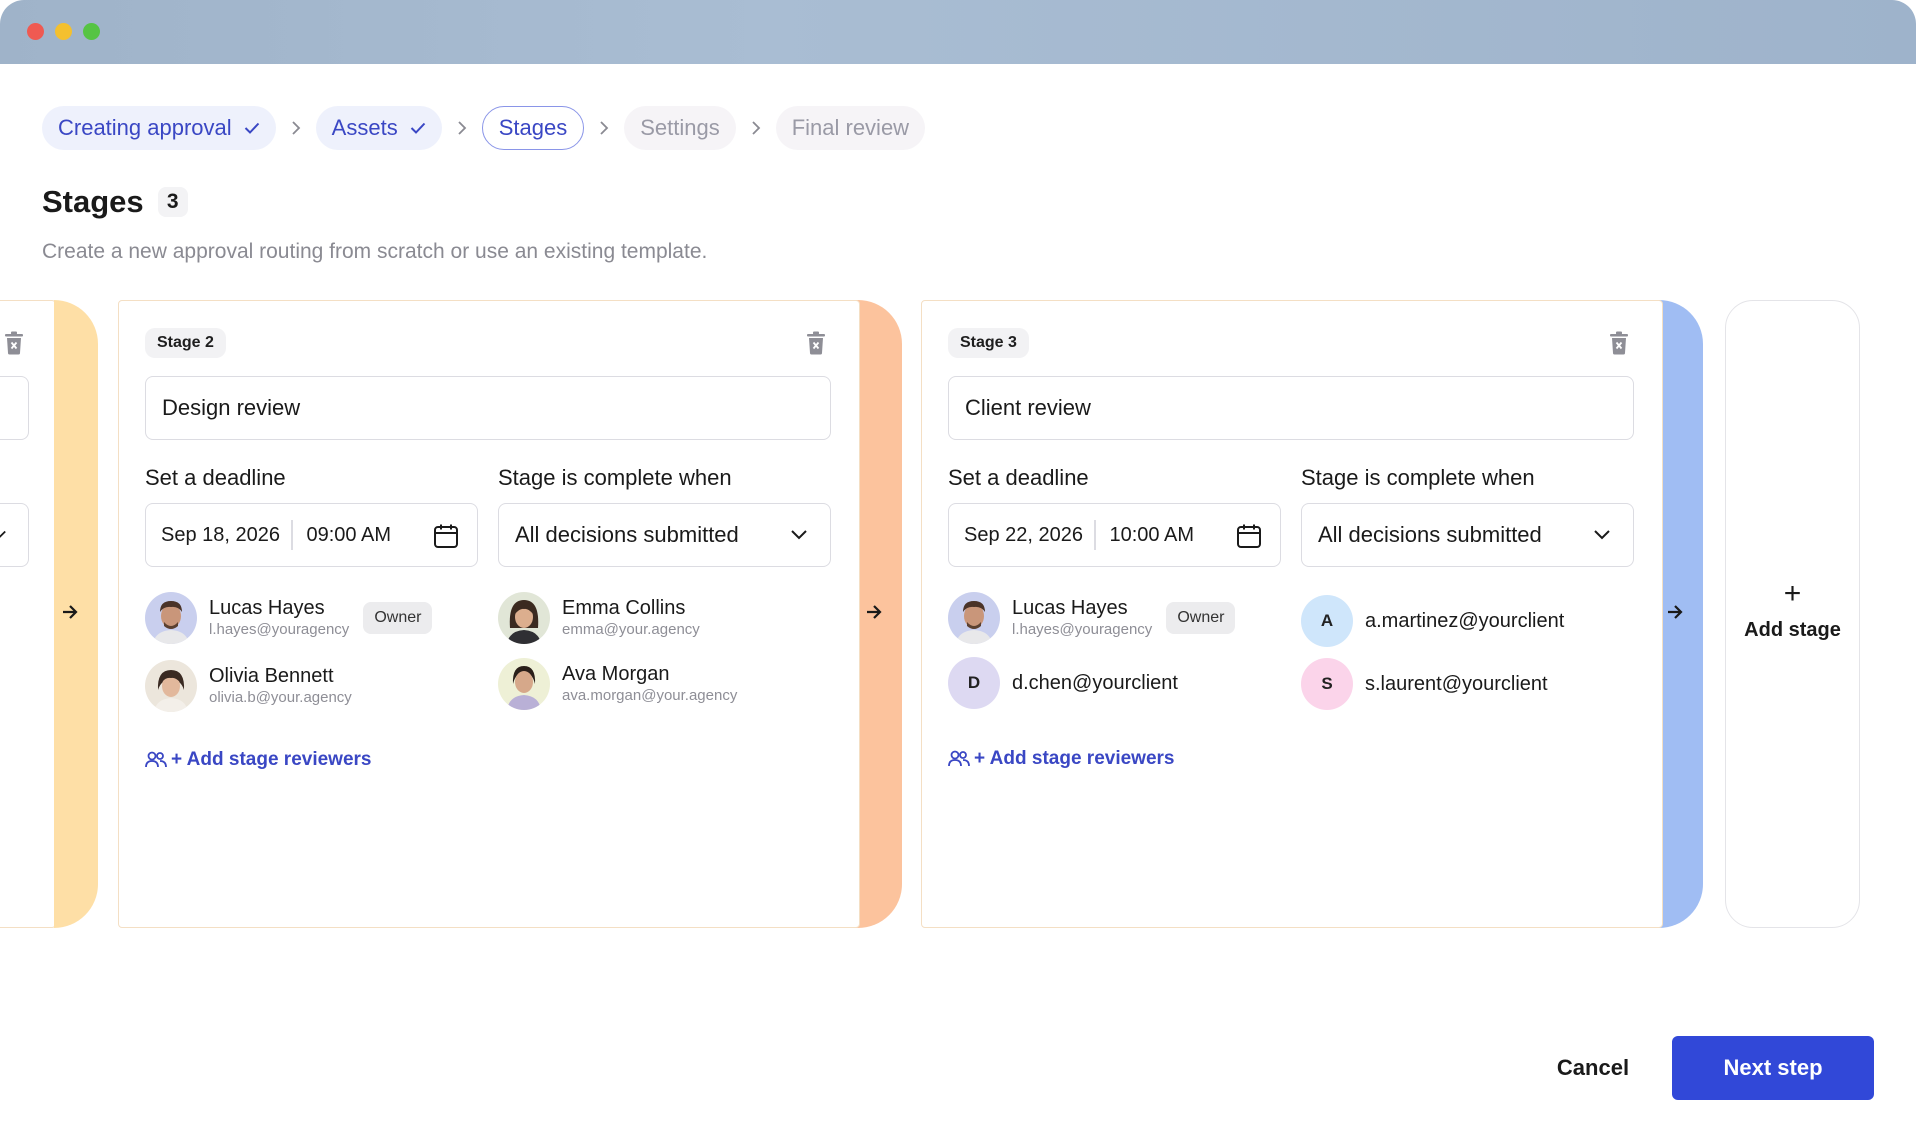 The height and width of the screenshot is (1142, 1916). I want to click on deadline-picker: Sep 22, 2026 10:00 AM, so click(1114, 535).